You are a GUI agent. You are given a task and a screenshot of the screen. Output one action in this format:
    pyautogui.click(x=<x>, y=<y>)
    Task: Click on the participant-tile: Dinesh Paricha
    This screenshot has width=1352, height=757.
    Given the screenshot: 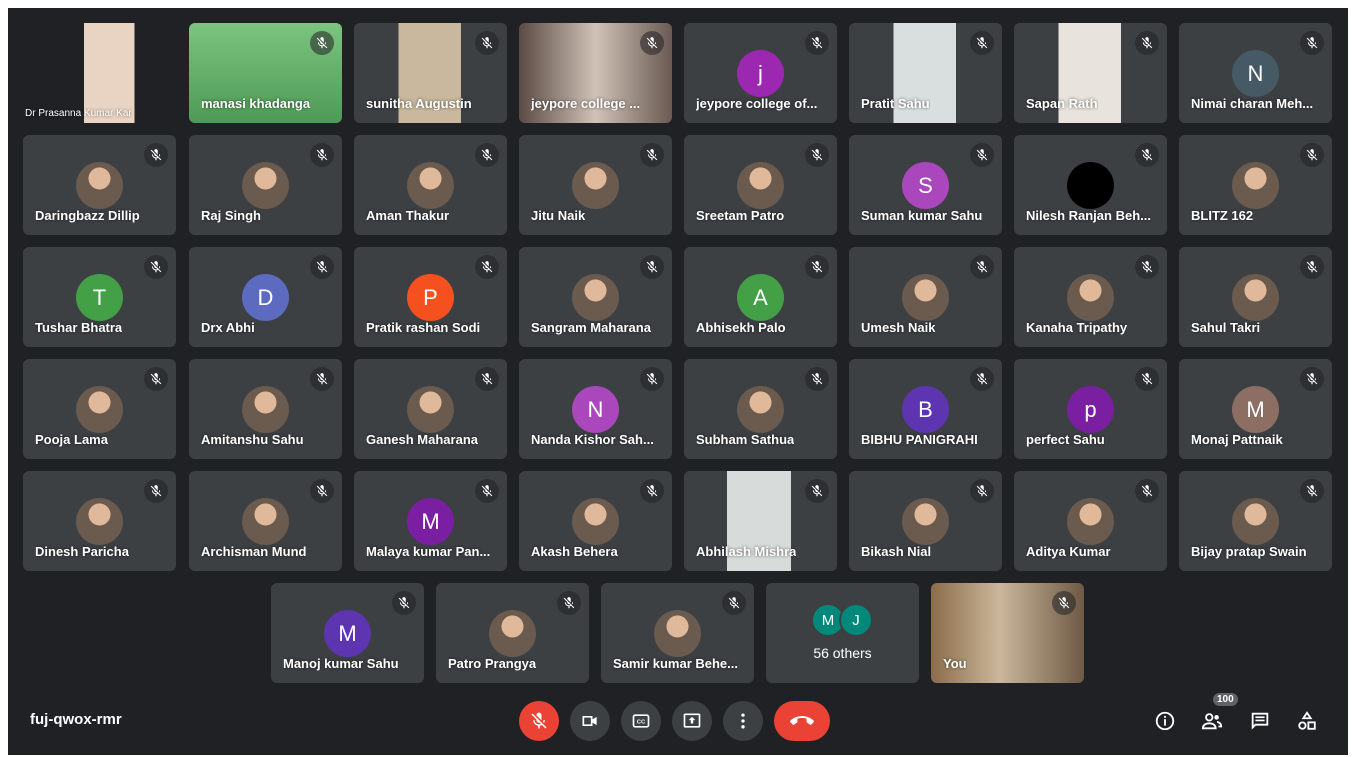 What is the action you would take?
    pyautogui.click(x=99, y=521)
    